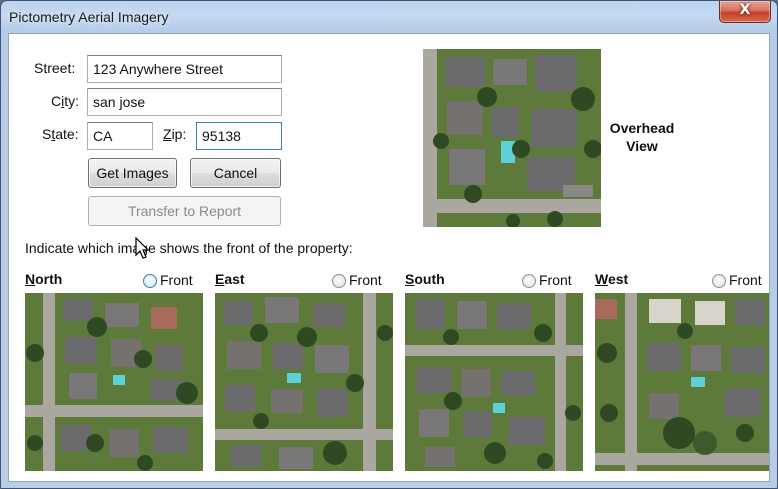  Describe the element at coordinates (642, 137) in the screenshot. I see `overhead-view-label: Overhead View` at that location.